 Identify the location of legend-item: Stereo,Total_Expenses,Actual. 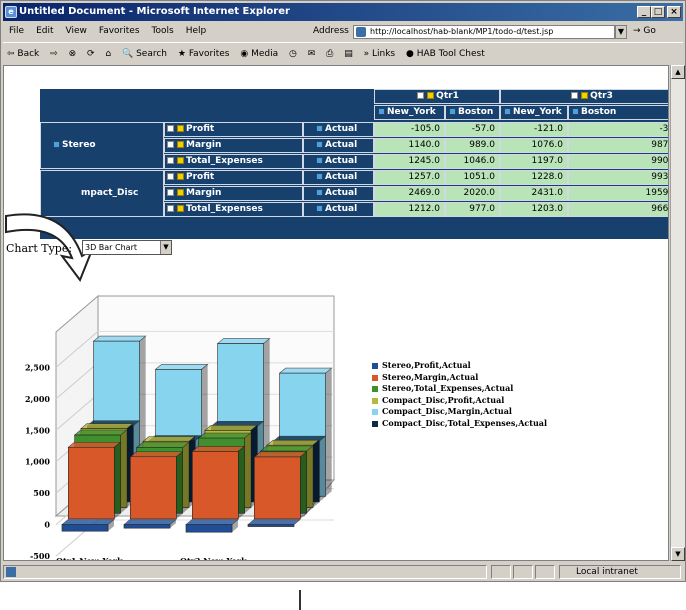
(459, 389).